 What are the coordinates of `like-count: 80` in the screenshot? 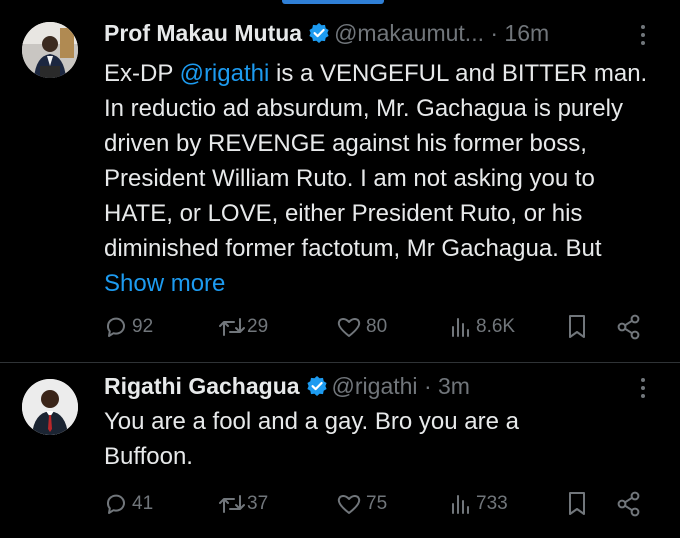 It's located at (377, 326).